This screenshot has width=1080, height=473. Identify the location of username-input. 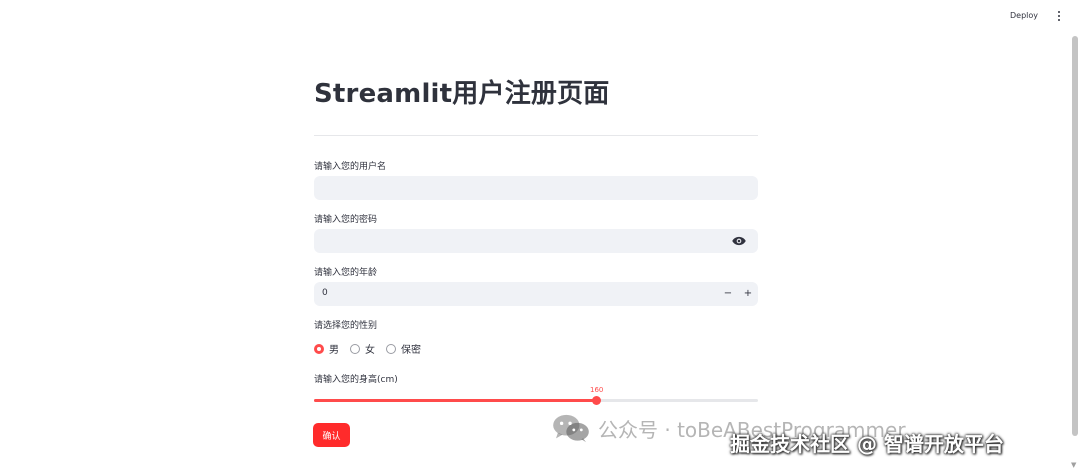
(536, 188).